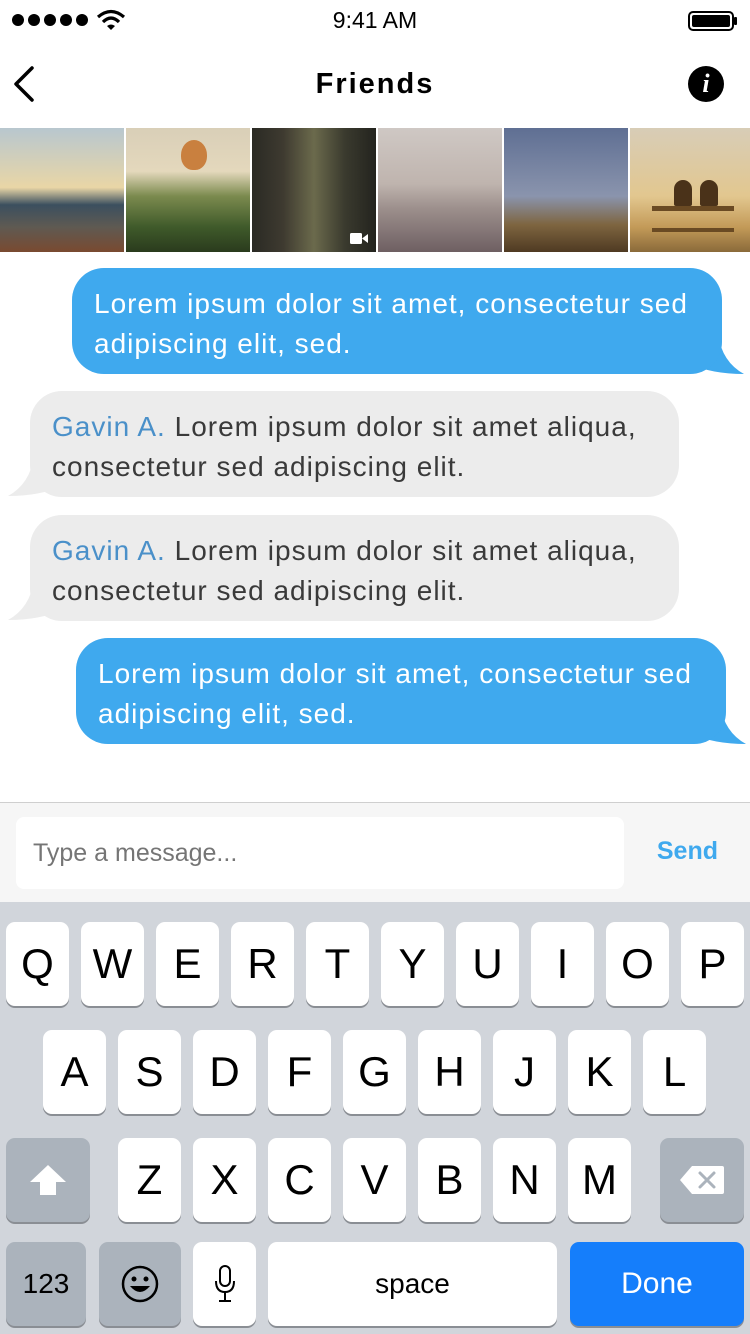  What do you see at coordinates (449, 1072) in the screenshot?
I see `key-h: H` at bounding box center [449, 1072].